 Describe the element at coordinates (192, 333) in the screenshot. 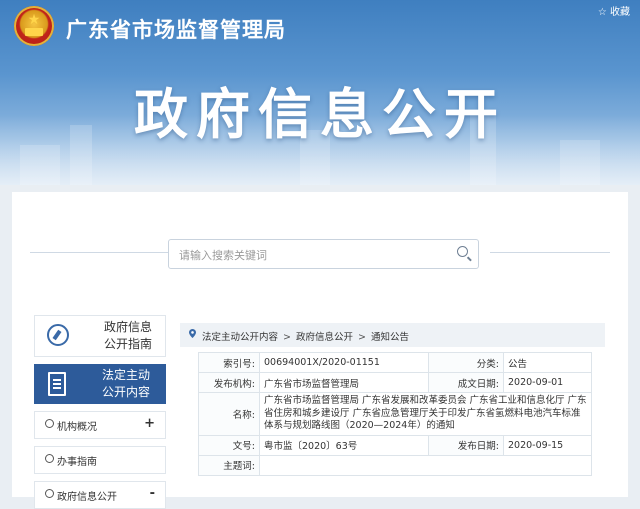

I see `location-pin-icon` at that location.